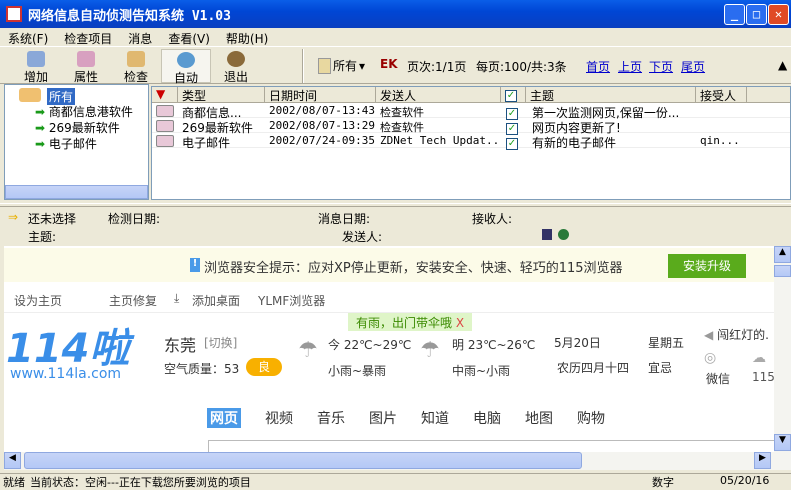 Image resolution: width=791 pixels, height=490 pixels. I want to click on search-tabs: 网页 视频 音乐 图片 知道 电脑 地图 购物, so click(406, 418).